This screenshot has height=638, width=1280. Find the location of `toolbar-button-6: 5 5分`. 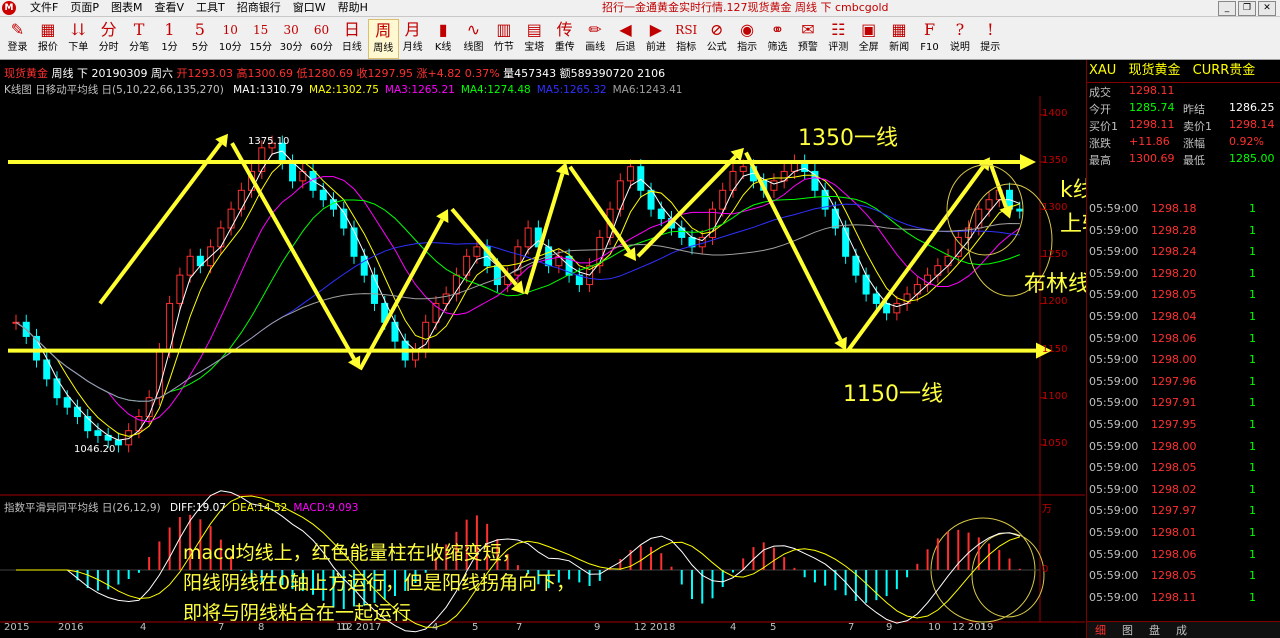

toolbar-button-6: 5 5分 is located at coordinates (199, 38).